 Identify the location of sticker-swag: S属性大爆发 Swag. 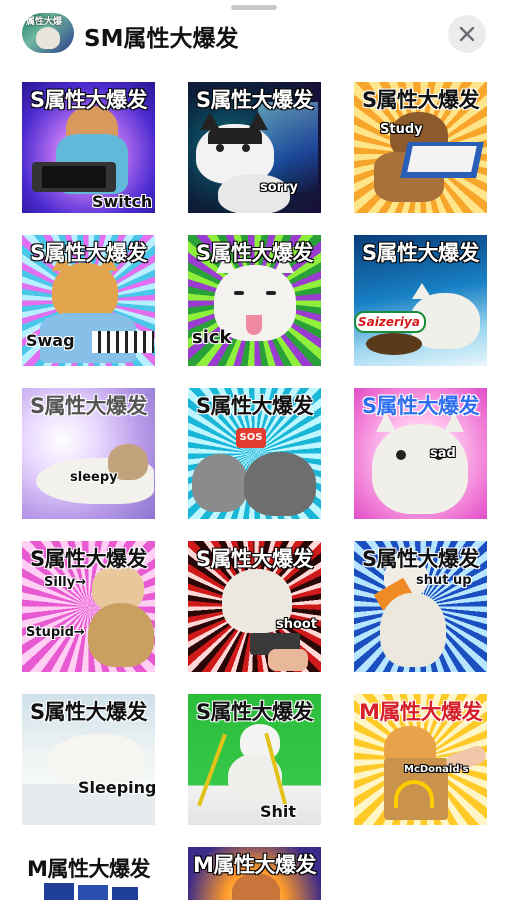
(88, 300).